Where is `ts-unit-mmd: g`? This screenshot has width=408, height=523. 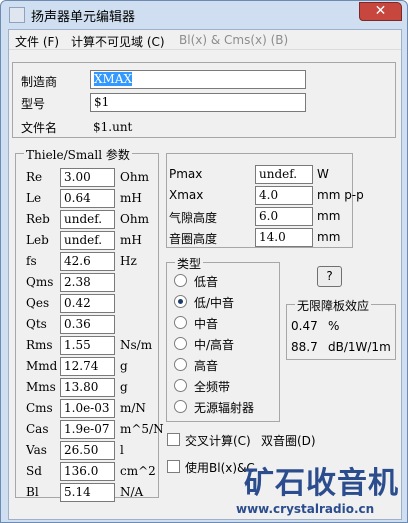 ts-unit-mmd: g is located at coordinates (124, 366).